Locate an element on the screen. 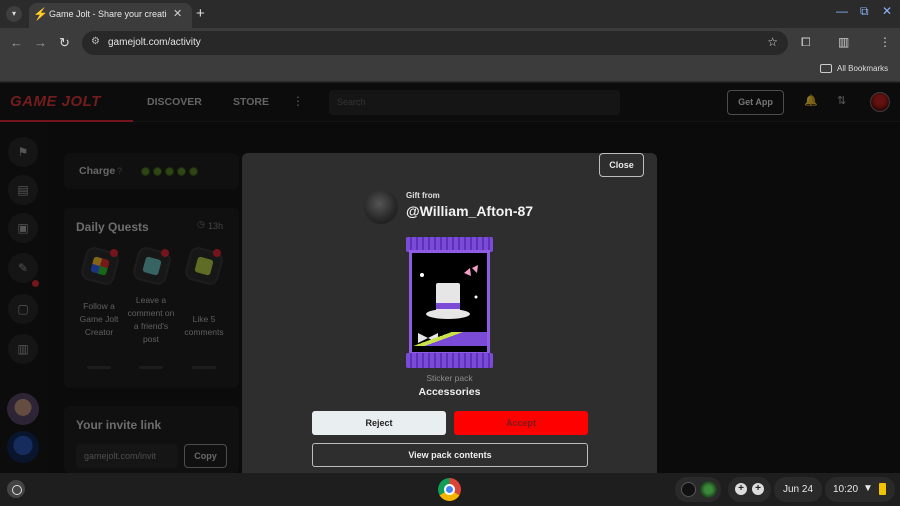  pack-type-label: Sticker pack is located at coordinates (449, 378).